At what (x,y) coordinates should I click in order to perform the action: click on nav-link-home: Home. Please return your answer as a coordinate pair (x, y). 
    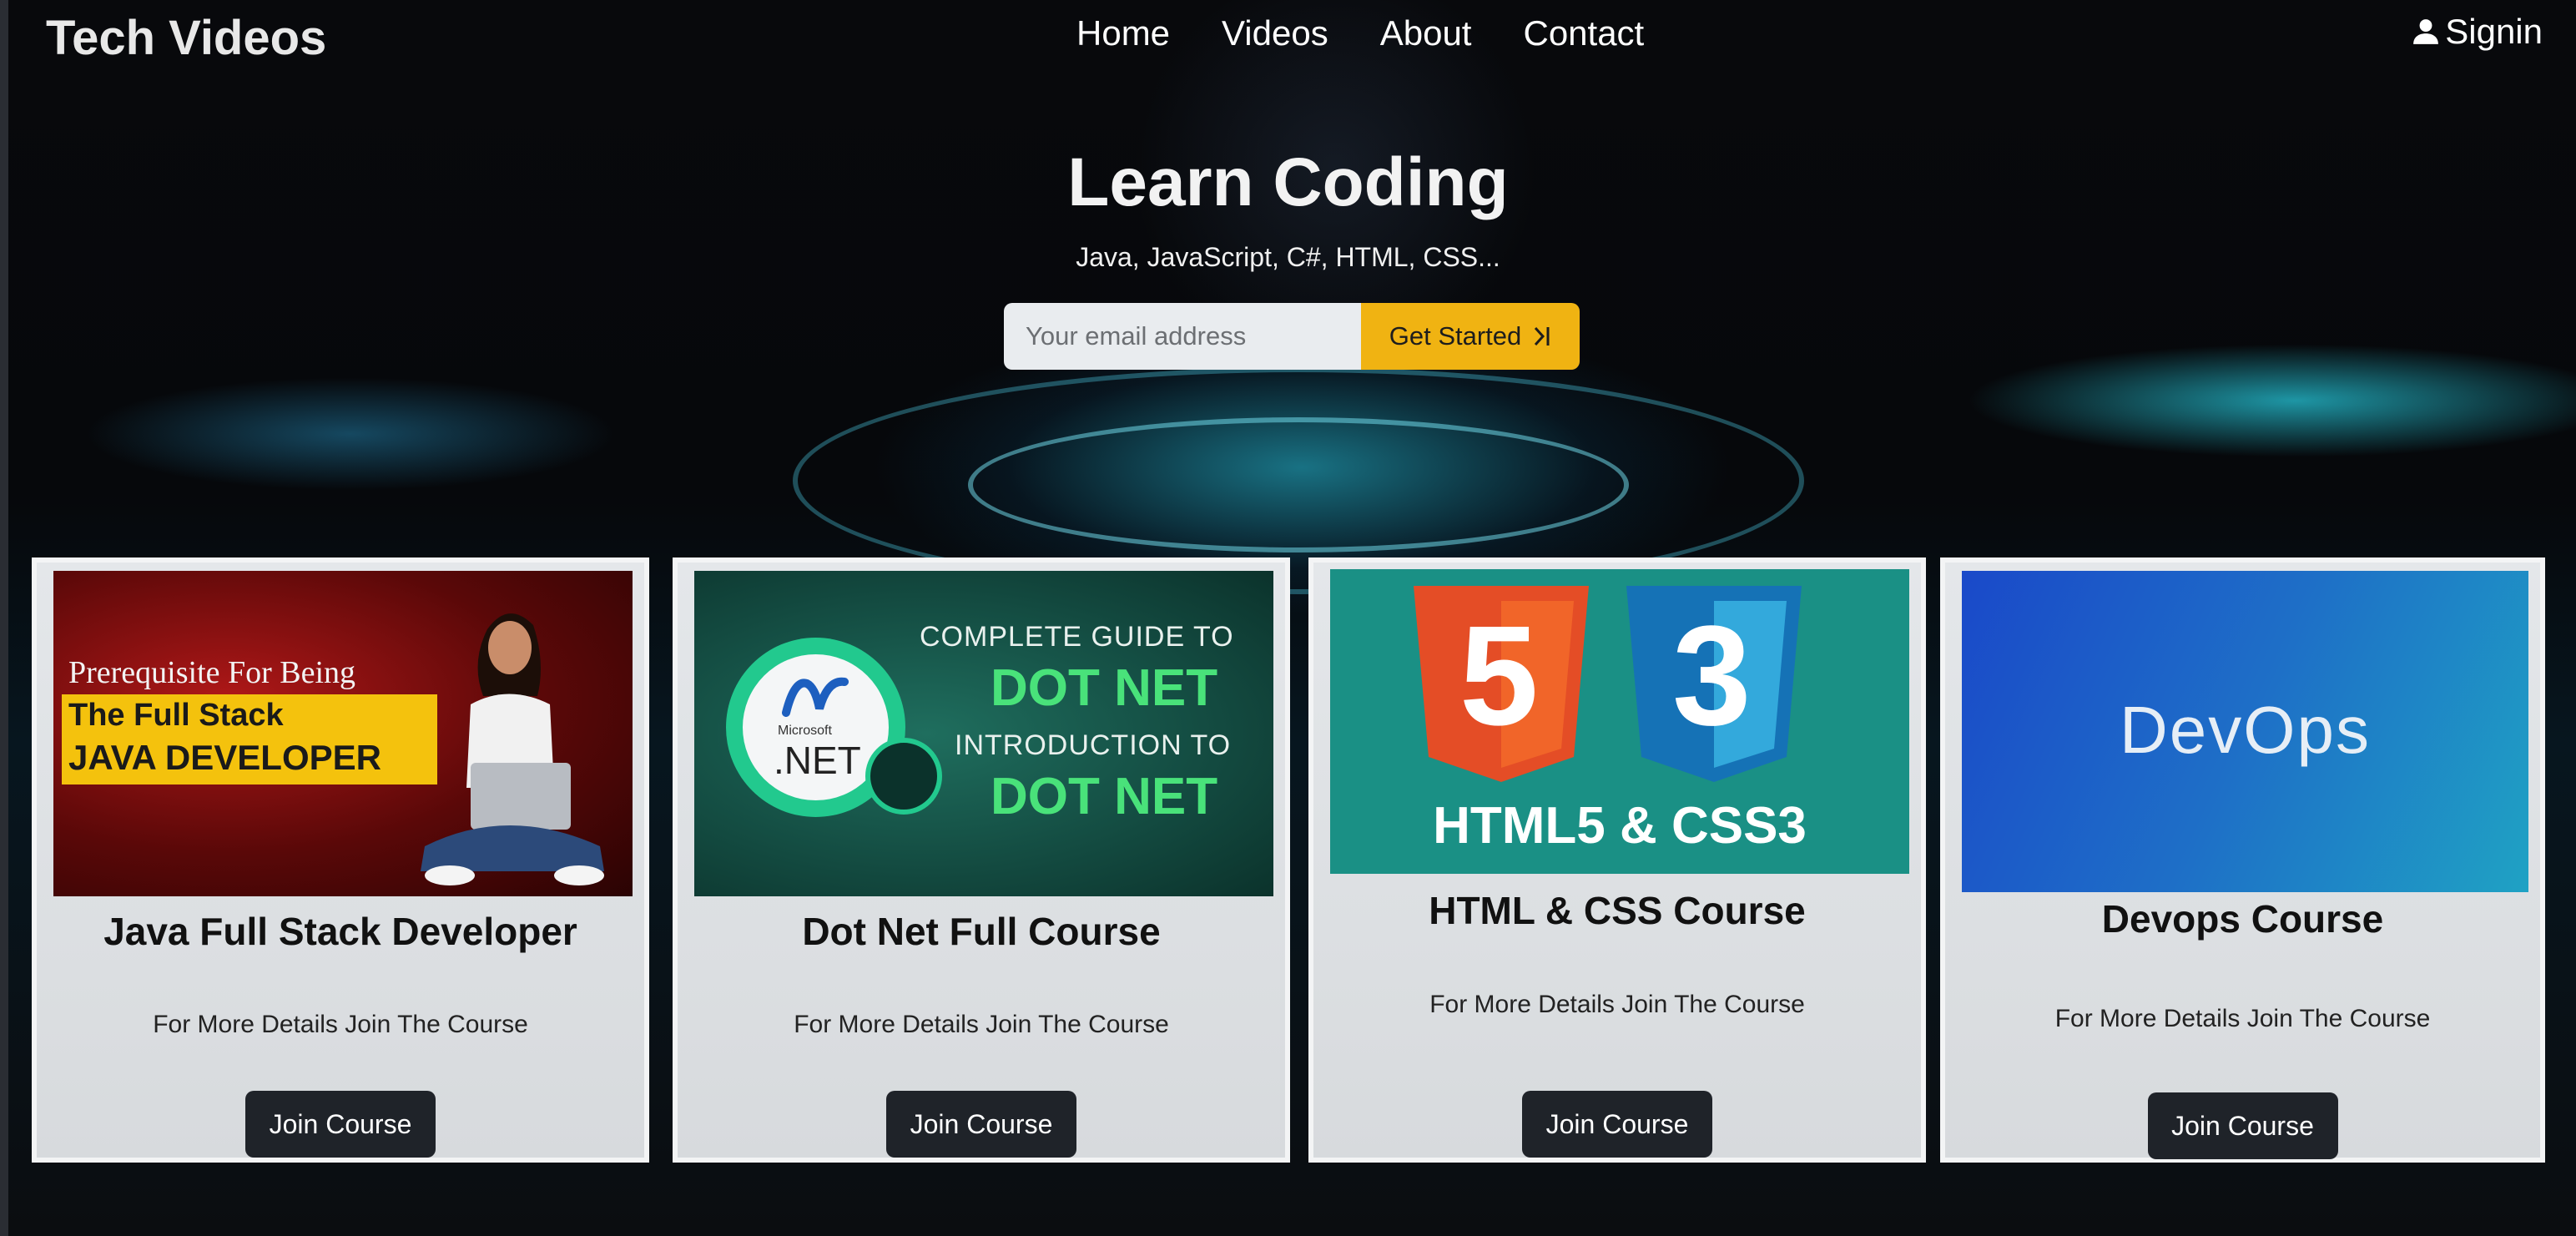
    Looking at the image, I should click on (1123, 33).